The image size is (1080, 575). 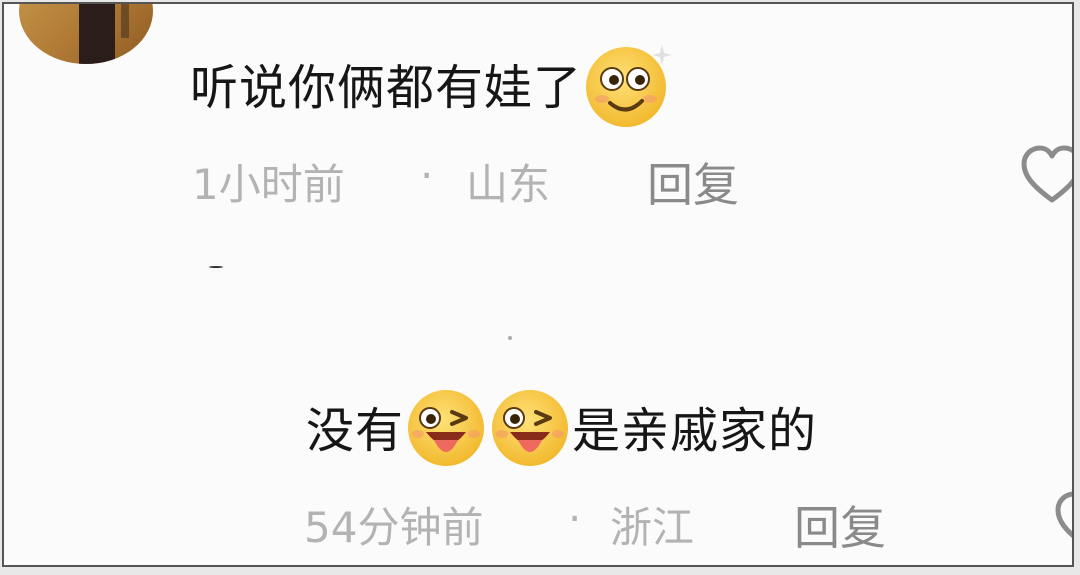 What do you see at coordinates (508, 184) in the screenshot?
I see `comment-location: 山东` at bounding box center [508, 184].